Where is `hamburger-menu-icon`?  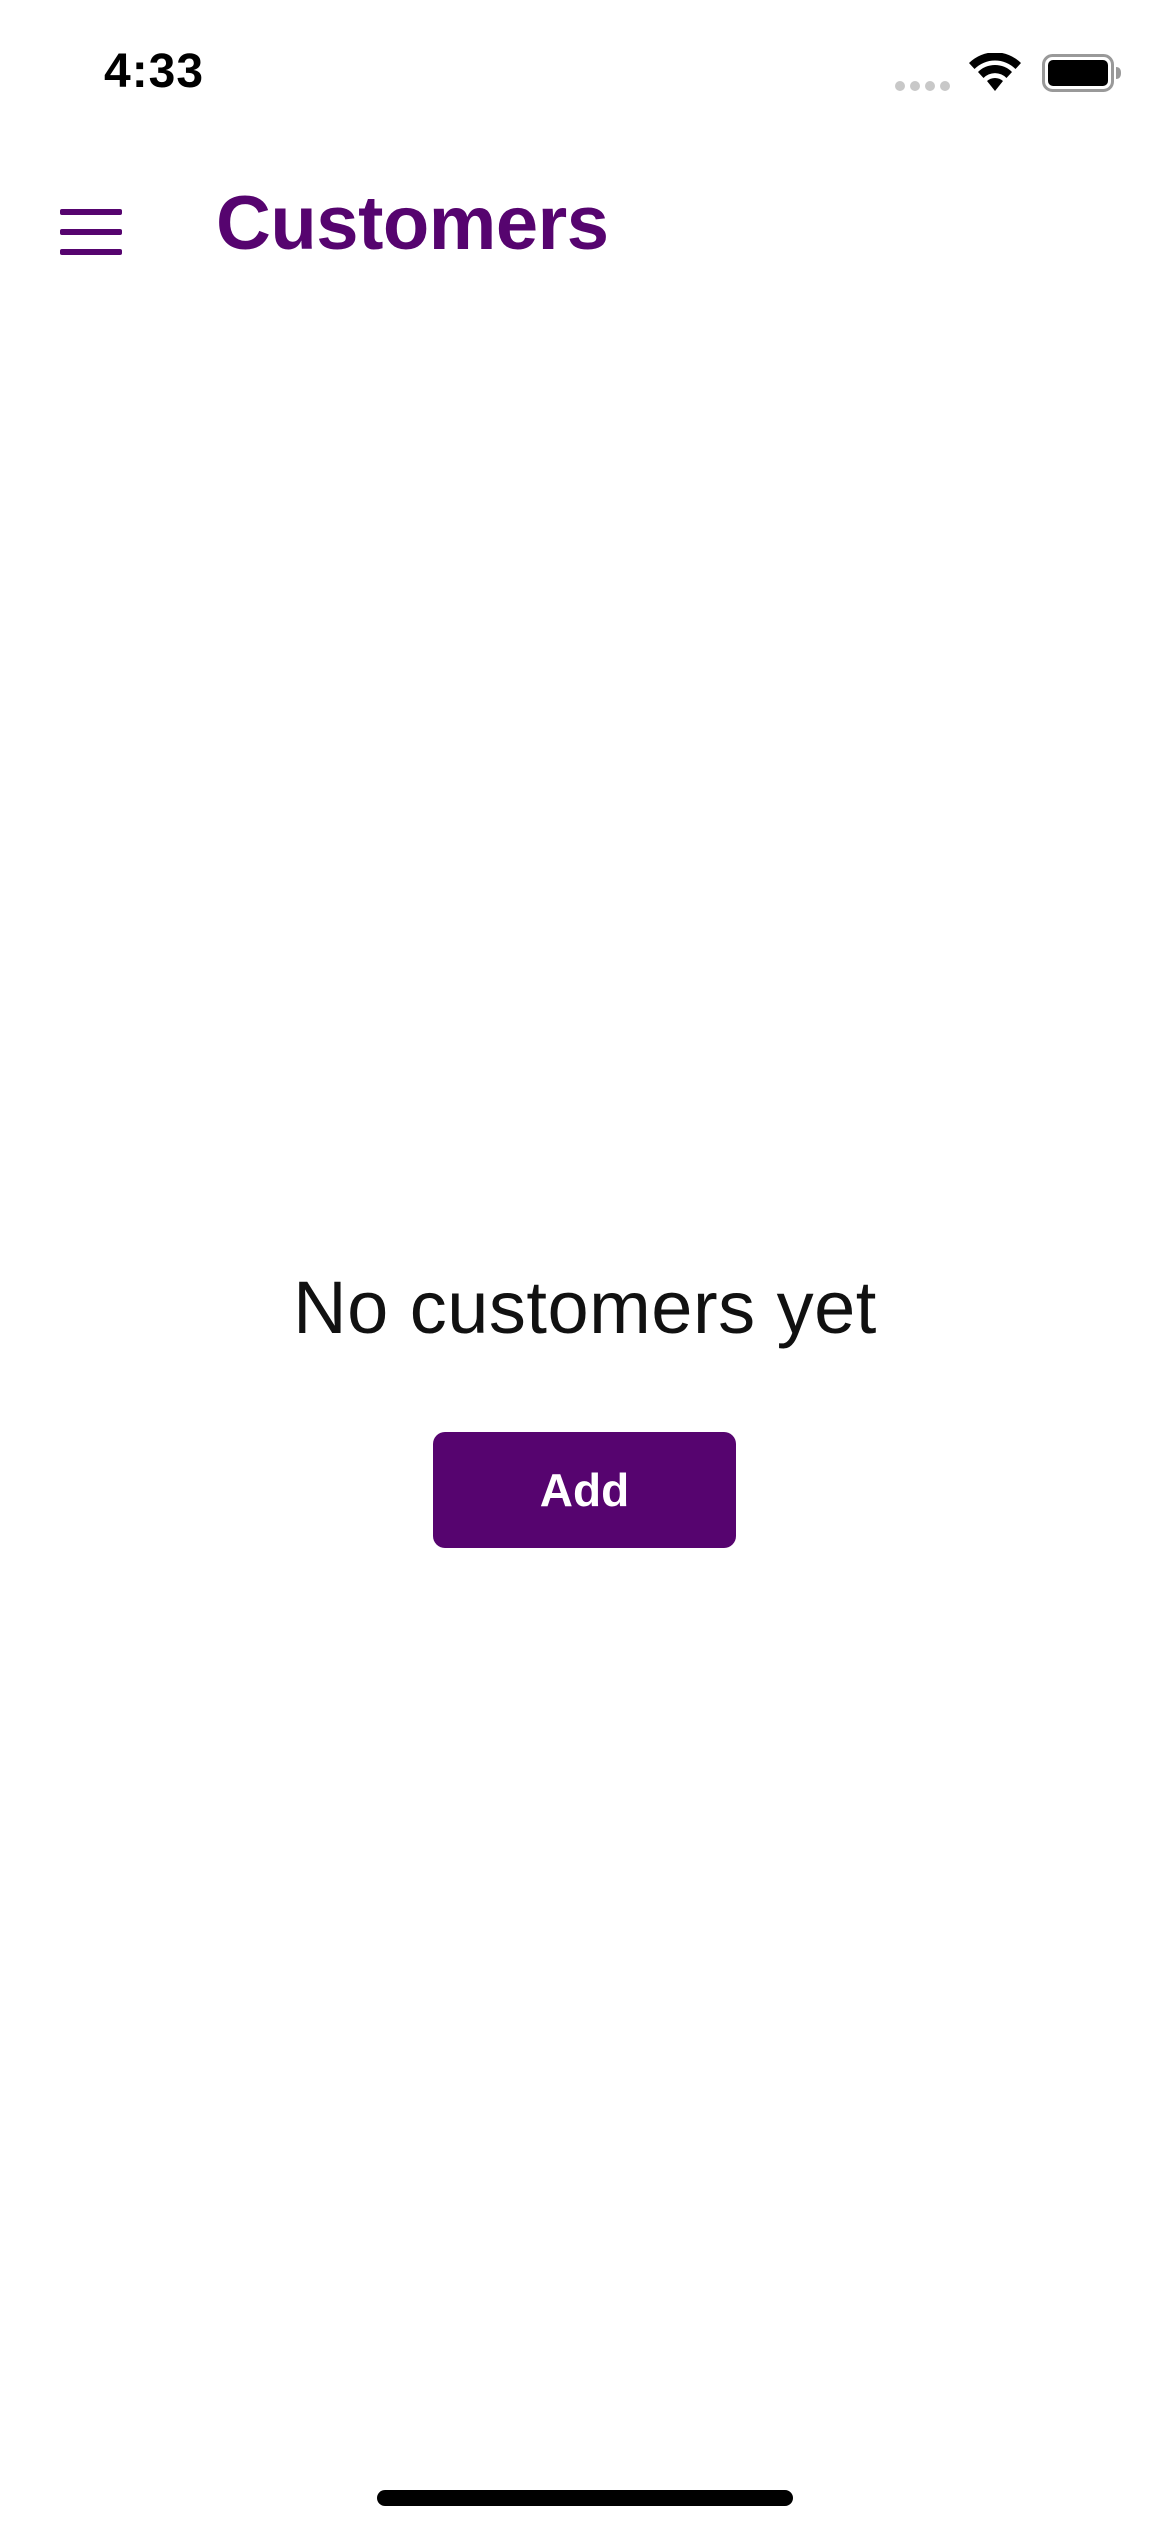
hamburger-menu-icon is located at coordinates (92, 232).